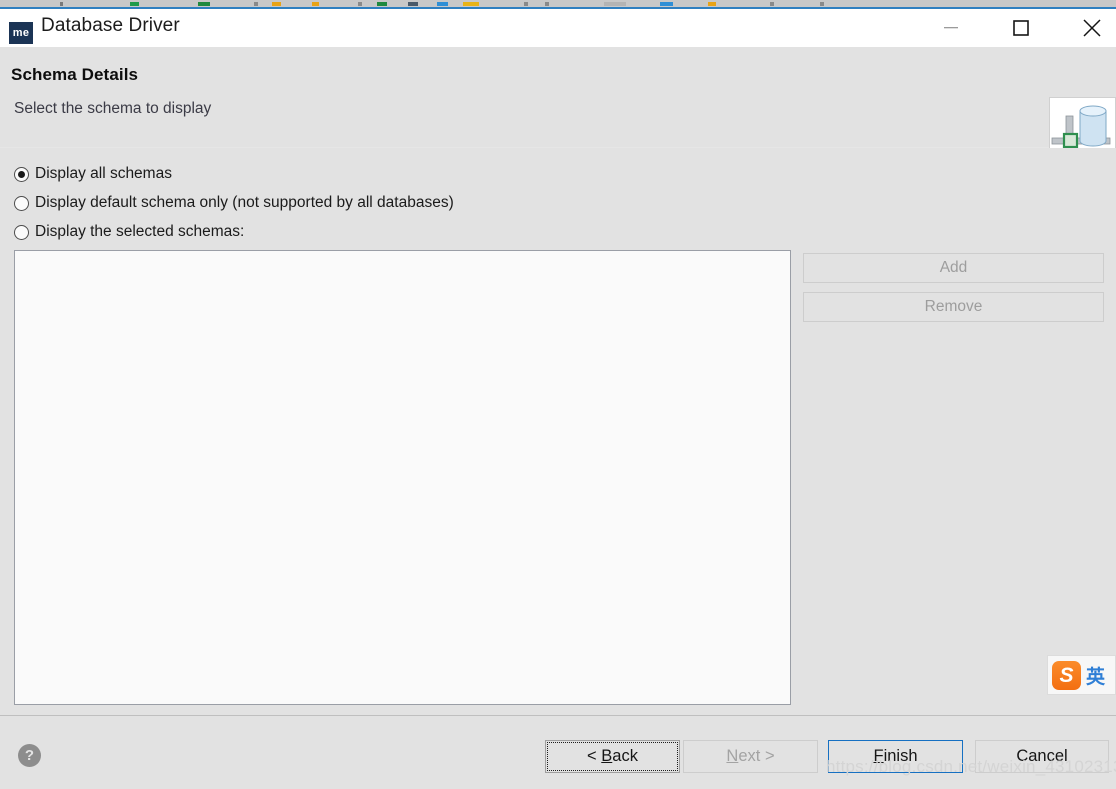  I want to click on page-subtitle: Select the schema to display, so click(113, 108).